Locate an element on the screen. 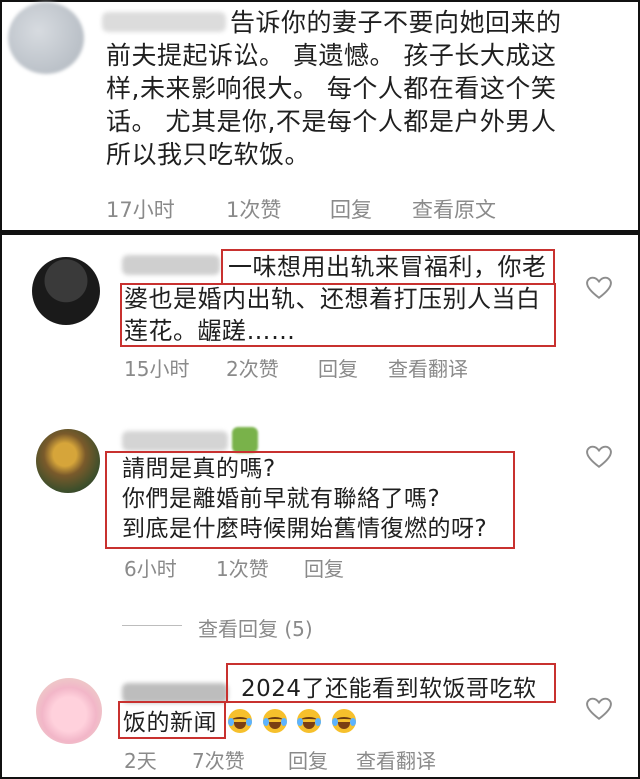 This screenshot has height=779, width=640. username-blurred is located at coordinates (175, 441).